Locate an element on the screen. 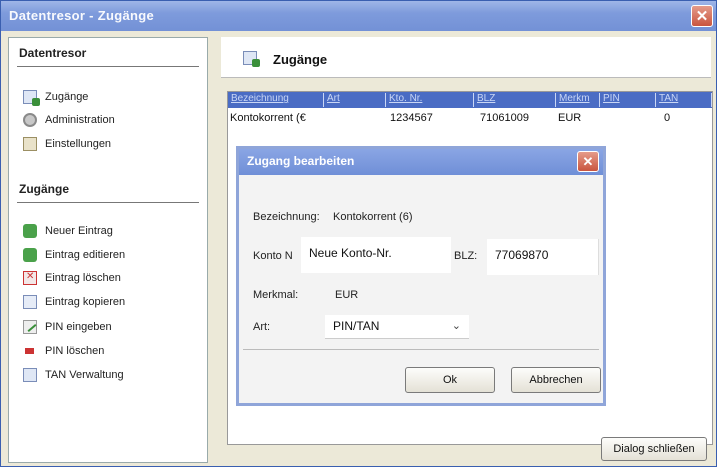  cell-kto: 1234567 is located at coordinates (411, 118).